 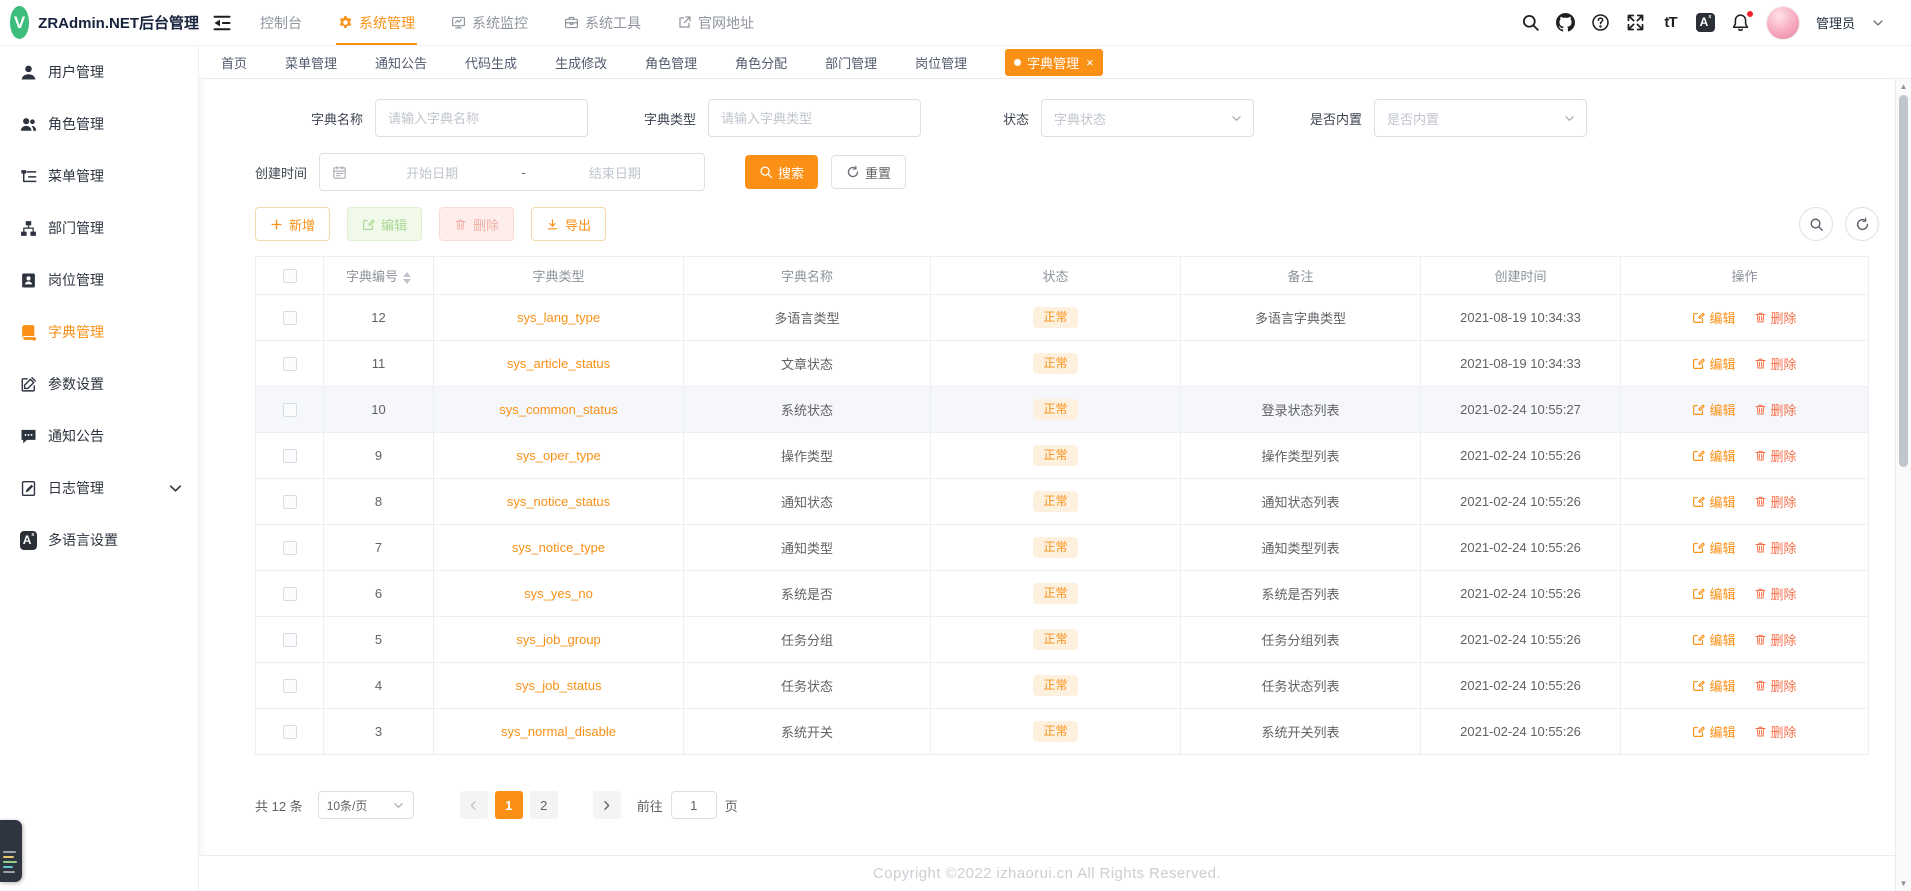 I want to click on refresh-list-button, so click(x=1862, y=224).